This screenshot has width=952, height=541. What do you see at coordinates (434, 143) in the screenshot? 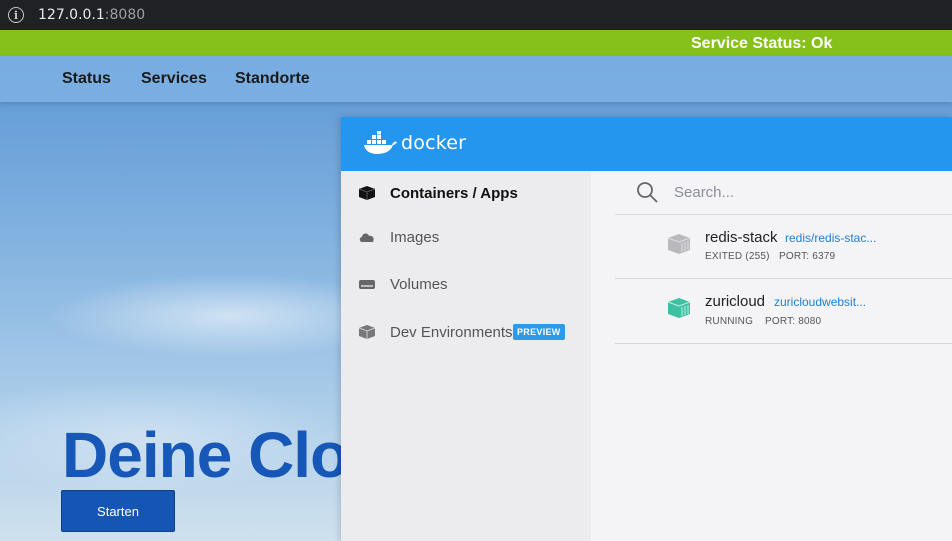
I see `docker-logo-text: docker` at bounding box center [434, 143].